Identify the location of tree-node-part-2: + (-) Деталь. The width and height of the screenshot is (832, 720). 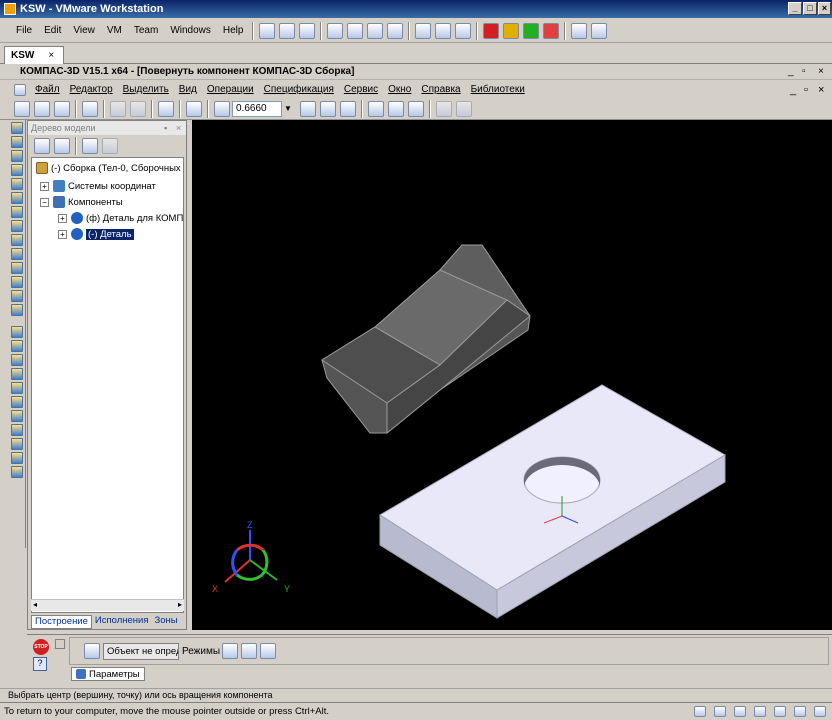
(96, 234).